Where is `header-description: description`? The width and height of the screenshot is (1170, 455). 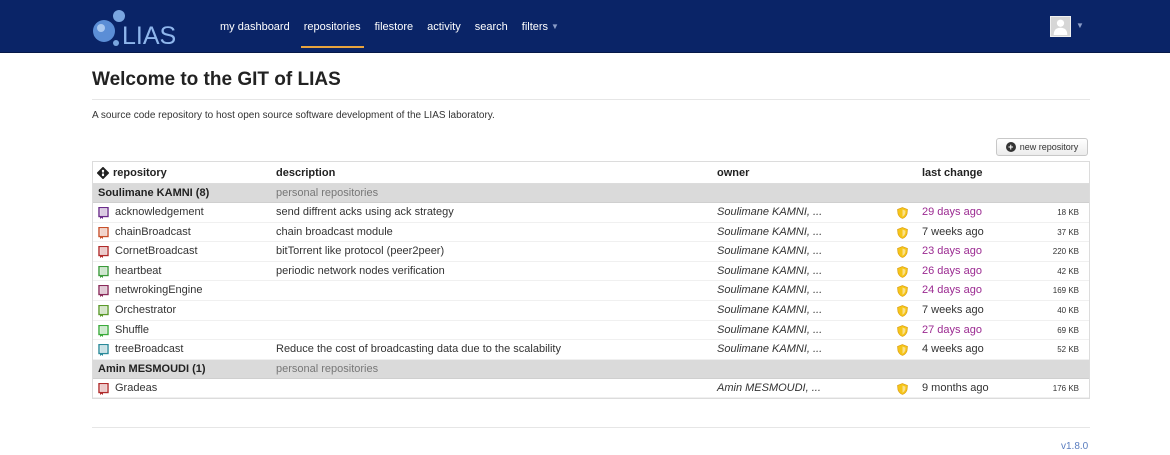 header-description: description is located at coordinates (305, 173).